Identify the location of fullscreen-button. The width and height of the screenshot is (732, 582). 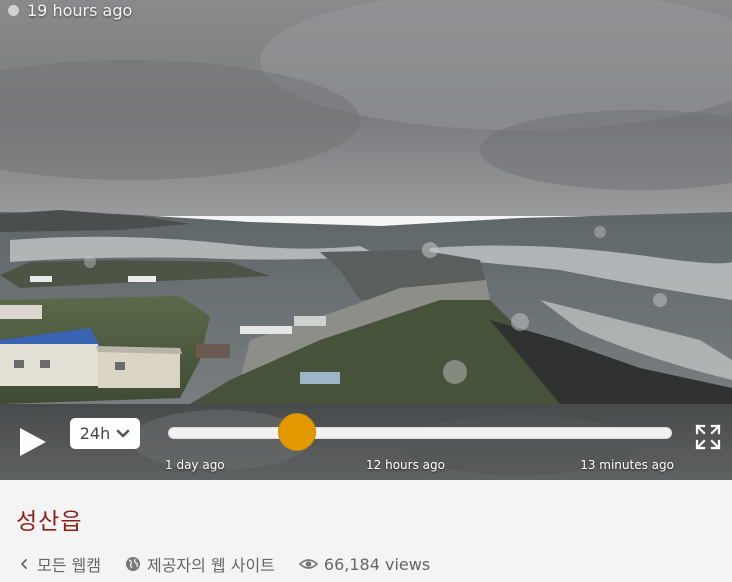
(708, 437).